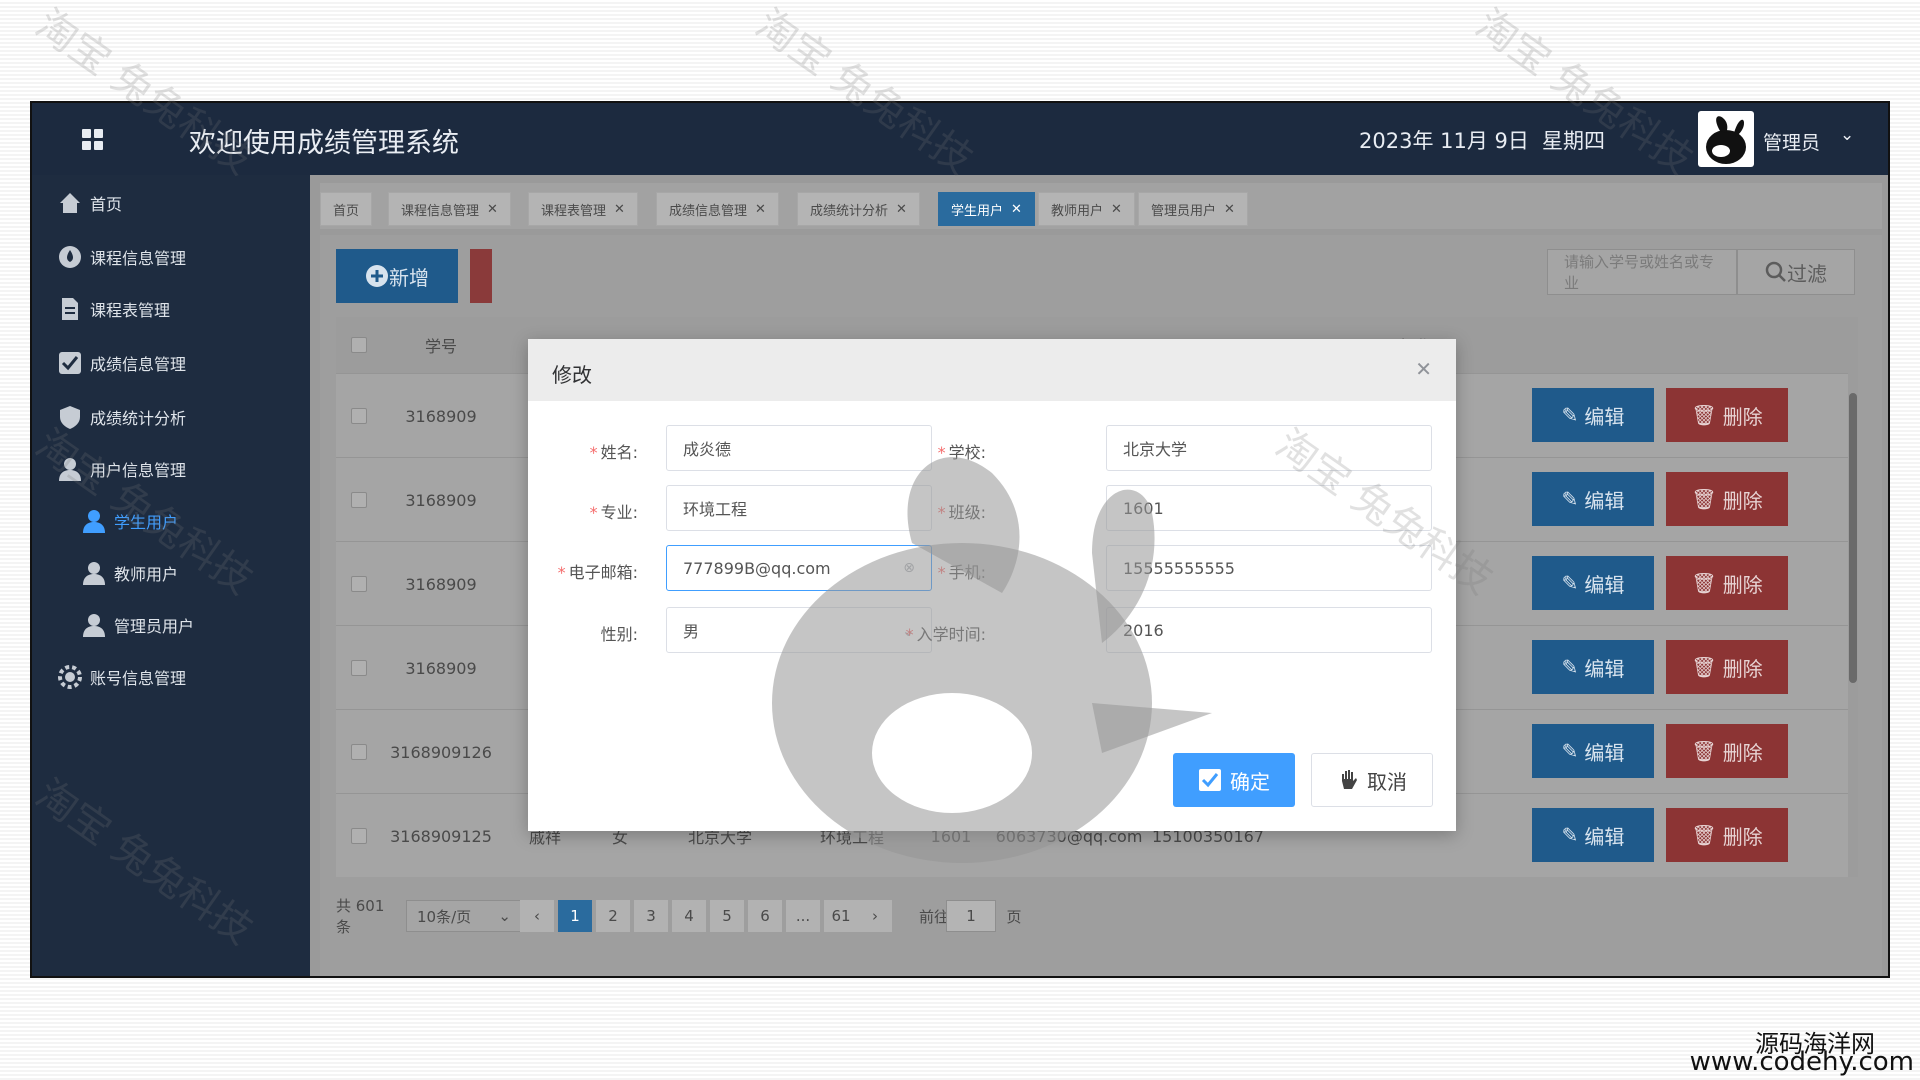 This screenshot has width=1920, height=1080. Describe the element at coordinates (171, 203) in the screenshot. I see `sidebar-item-home: 首页` at that location.